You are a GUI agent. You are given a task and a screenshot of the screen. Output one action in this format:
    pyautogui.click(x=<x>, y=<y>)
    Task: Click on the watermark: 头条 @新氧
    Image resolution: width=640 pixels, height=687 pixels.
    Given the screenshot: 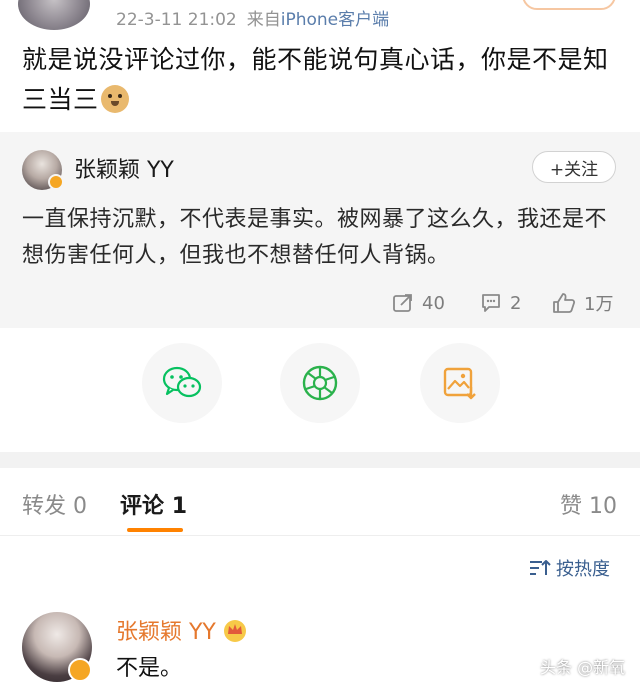 What is the action you would take?
    pyautogui.click(x=583, y=667)
    